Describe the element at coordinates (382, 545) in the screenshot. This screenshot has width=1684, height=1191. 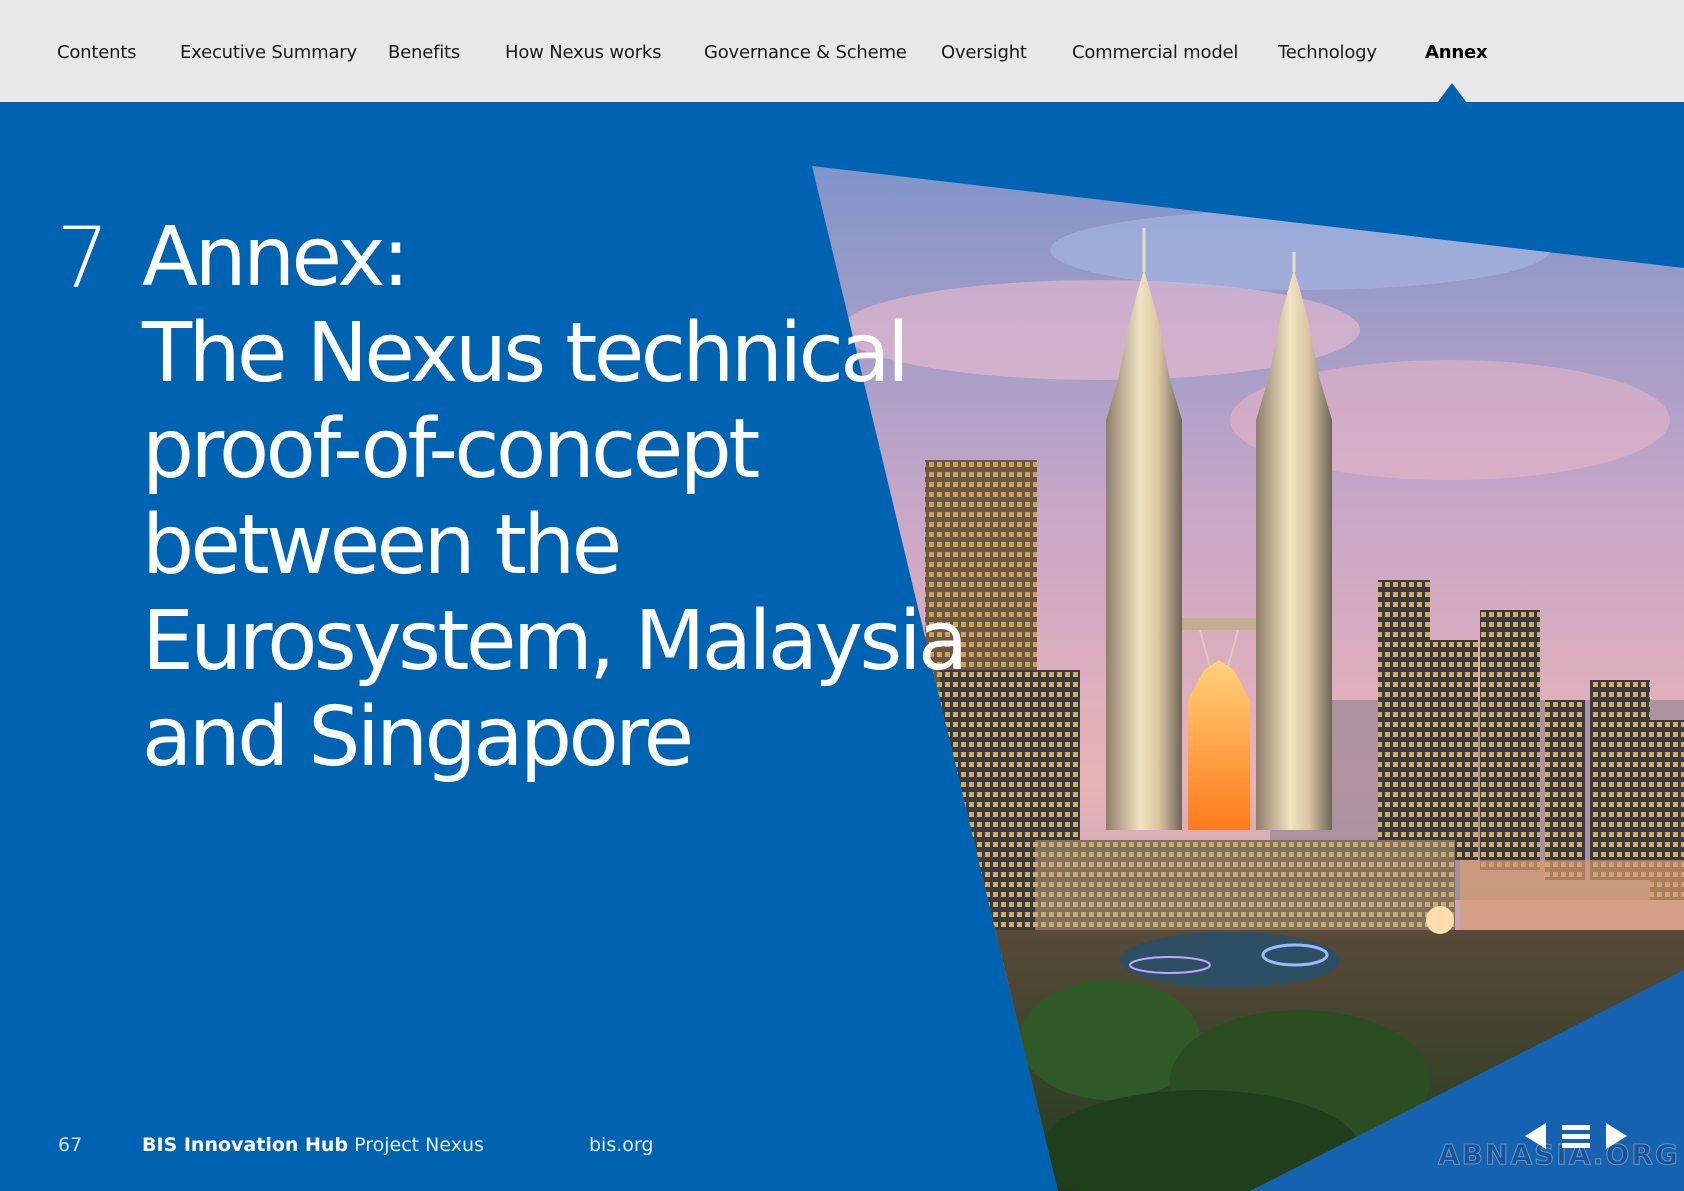
I see `section-title-line: between the` at that location.